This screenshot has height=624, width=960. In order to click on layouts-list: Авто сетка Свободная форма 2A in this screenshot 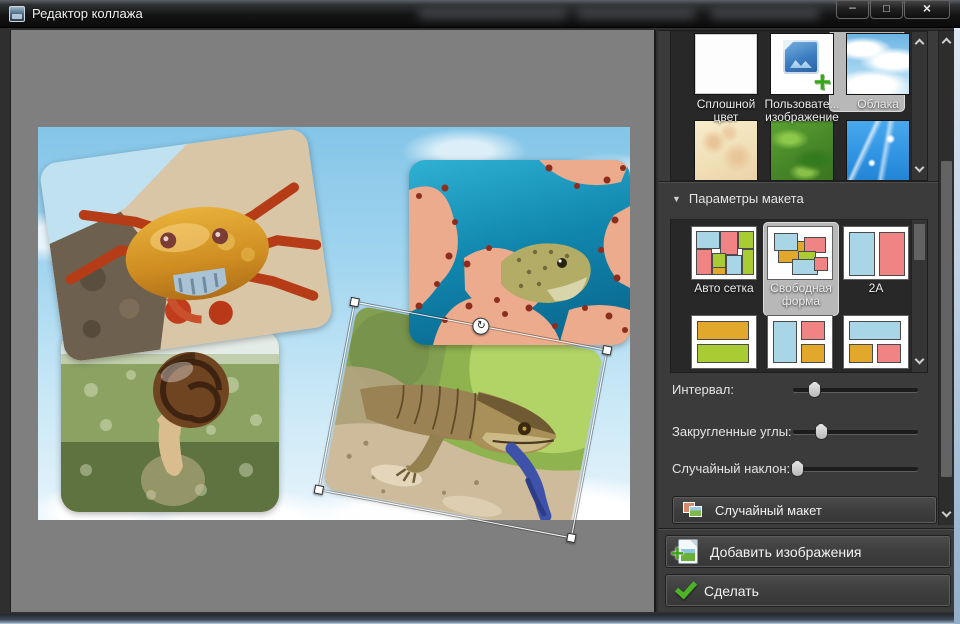, I will do `click(799, 296)`.